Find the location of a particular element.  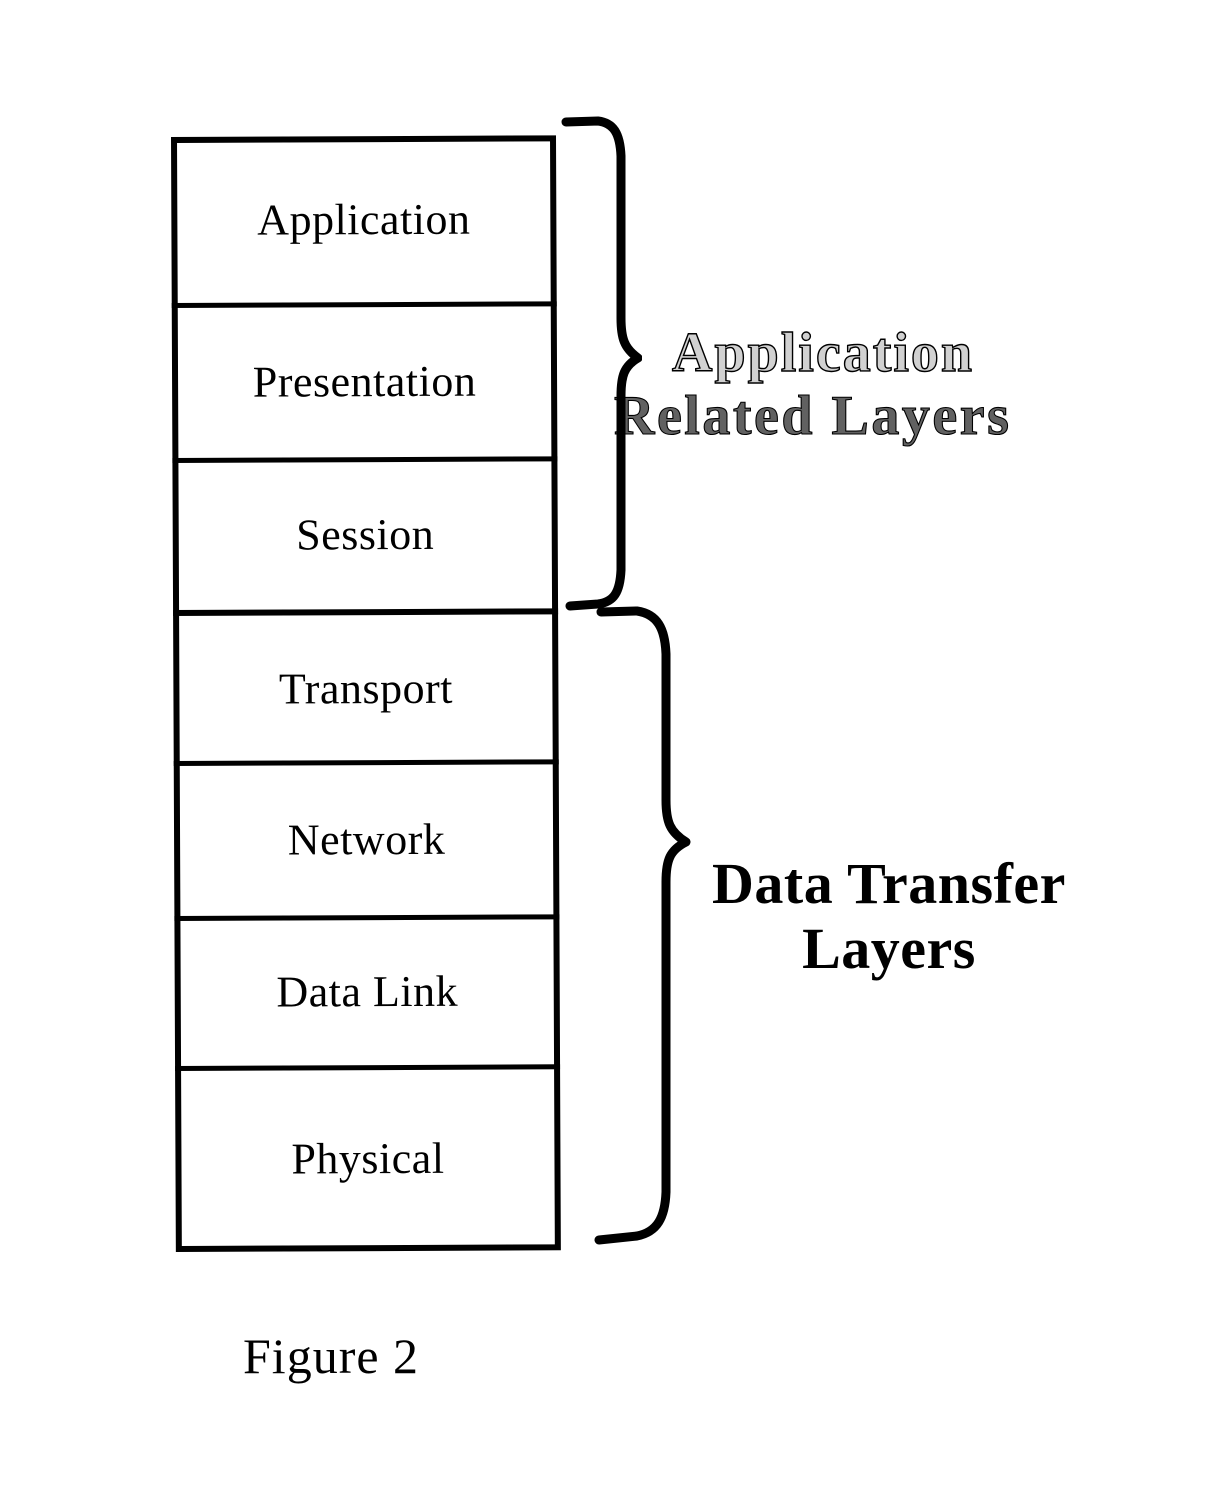

layer-label-presentation: Presentation is located at coordinates (364, 381).